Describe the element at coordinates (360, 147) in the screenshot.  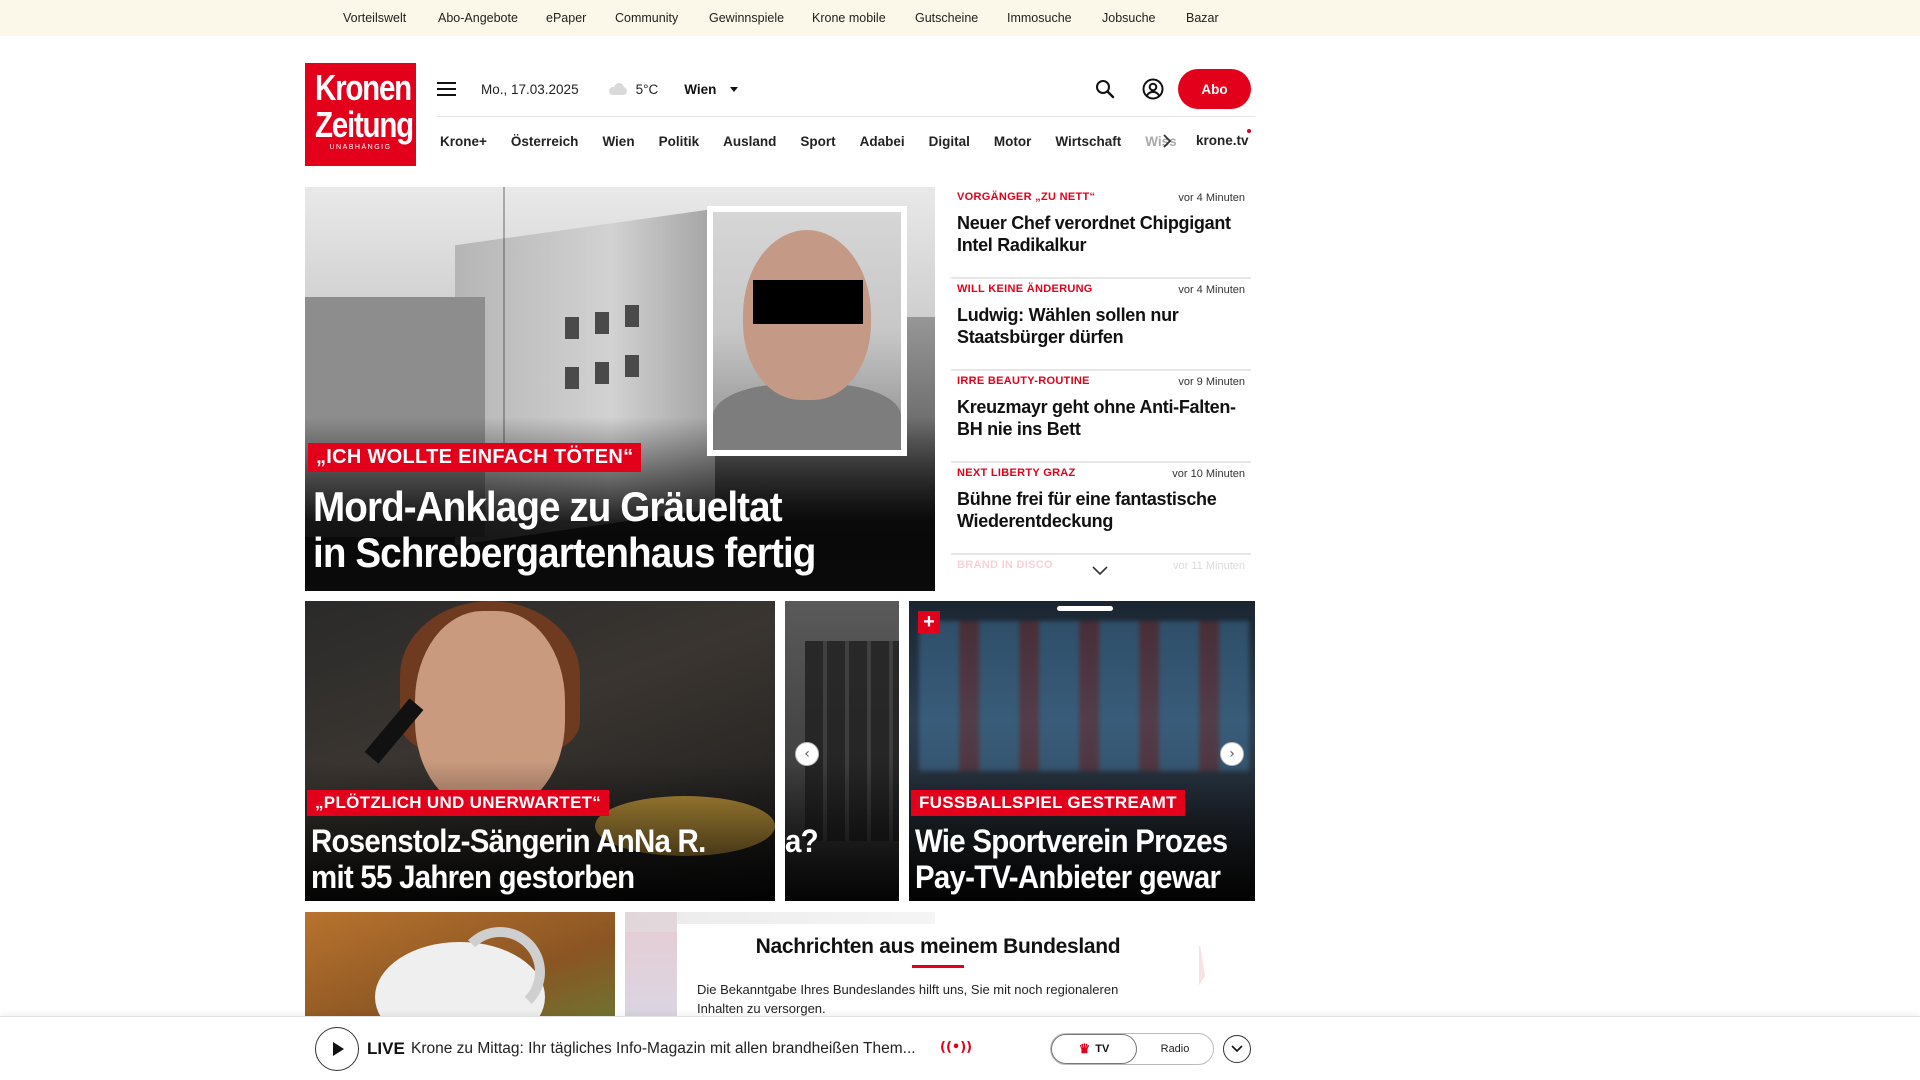
I see `logo-tagline: UNABHÄNGIG` at that location.